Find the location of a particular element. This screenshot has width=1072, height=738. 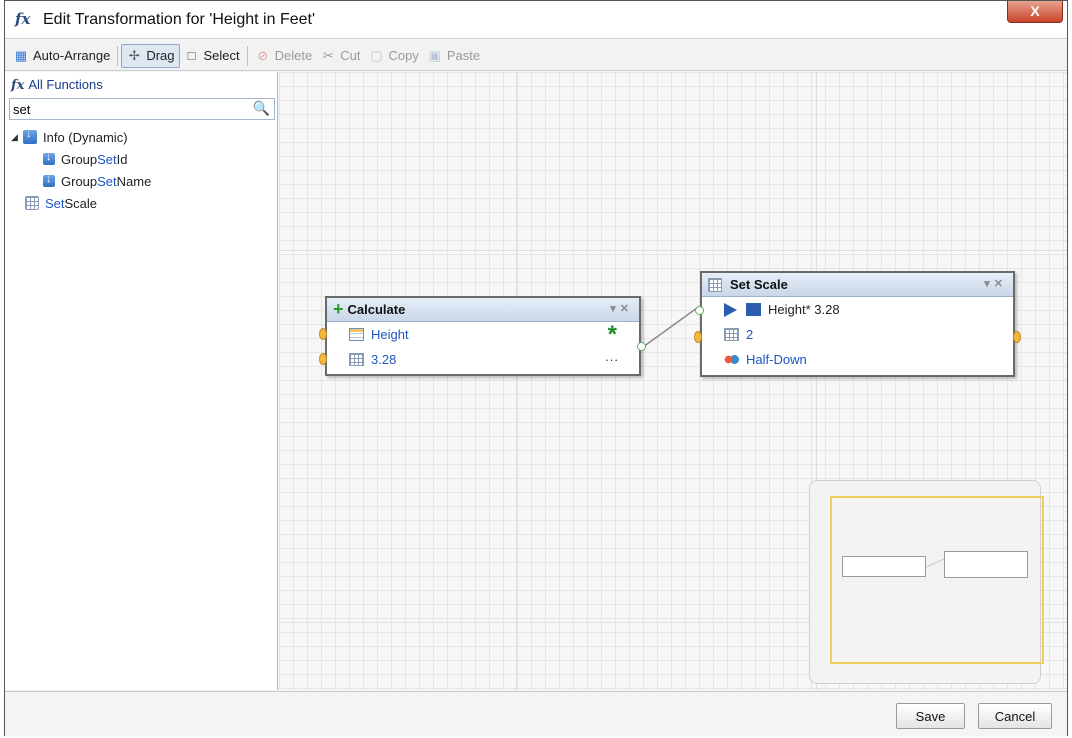

select-icon: □ is located at coordinates (191, 55).